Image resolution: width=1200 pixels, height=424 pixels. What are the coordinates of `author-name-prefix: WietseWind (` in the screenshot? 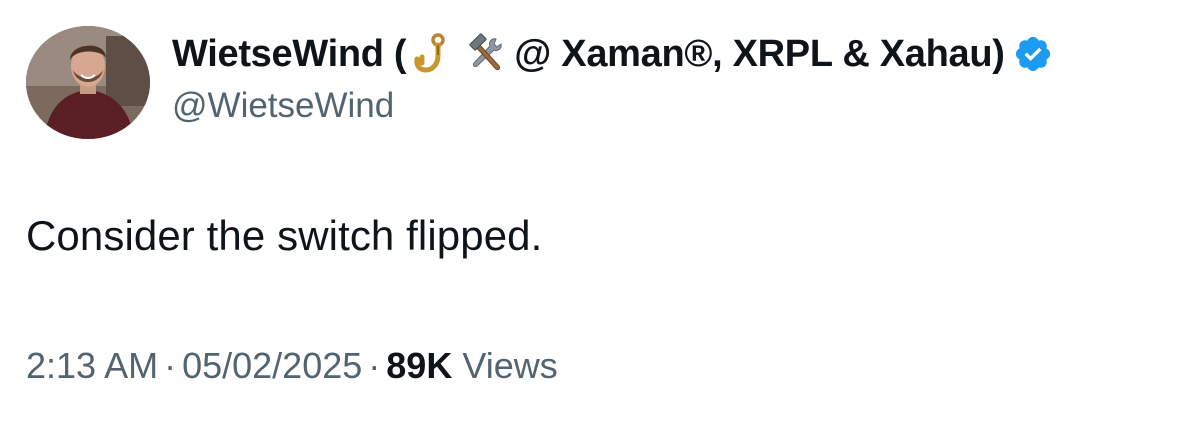 It's located at (289, 54).